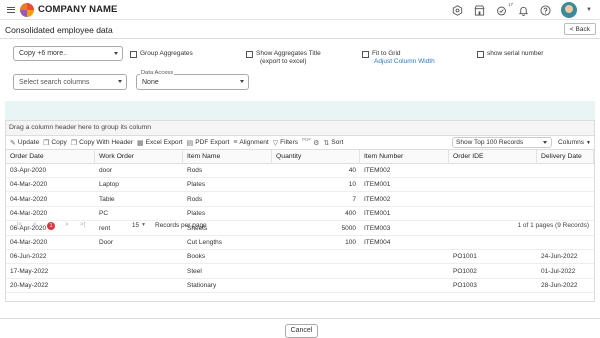 The height and width of the screenshot is (338, 600). Describe the element at coordinates (161, 54) in the screenshot. I see `group-aggregates-checkbox: Group Aggregates` at that location.